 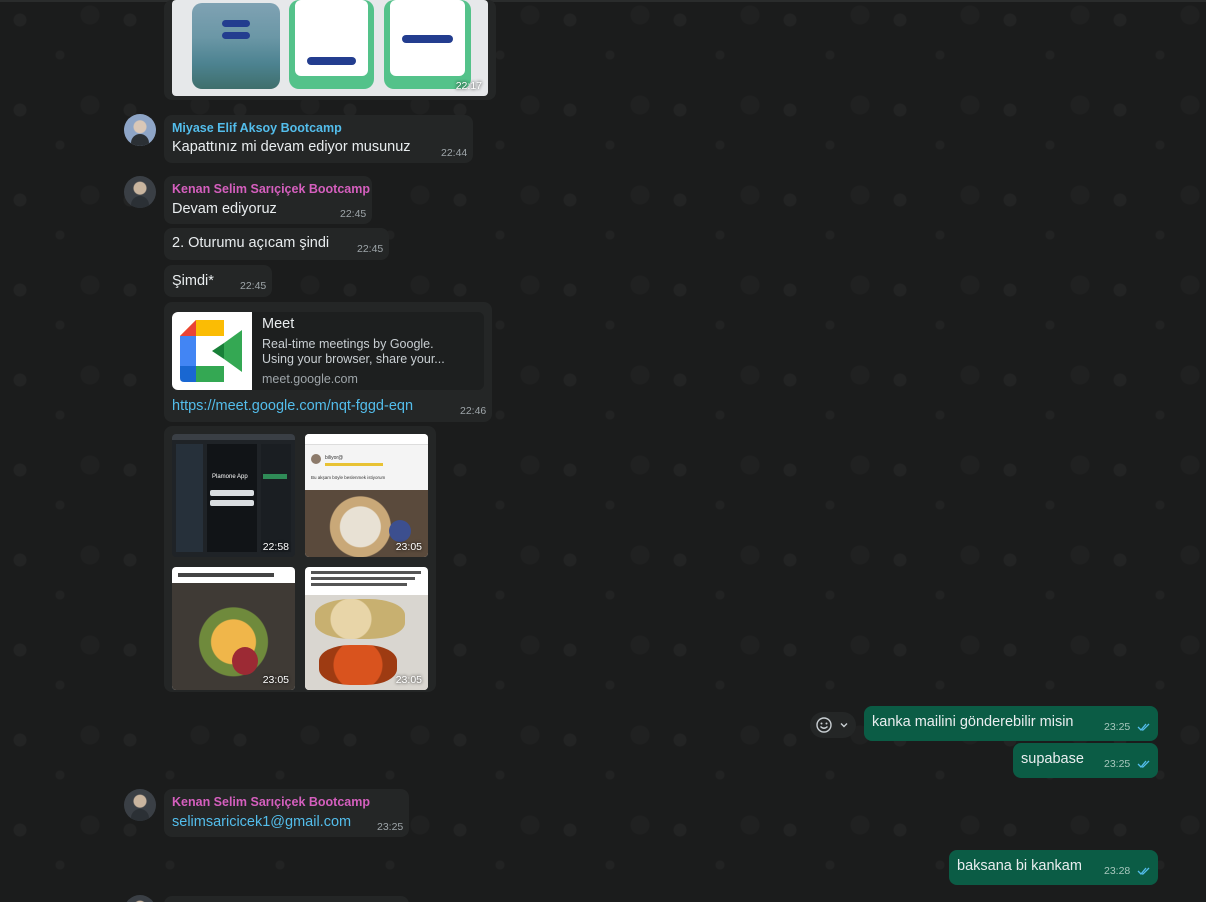 What do you see at coordinates (1019, 866) in the screenshot?
I see `message-text: baksana bi kankam` at bounding box center [1019, 866].